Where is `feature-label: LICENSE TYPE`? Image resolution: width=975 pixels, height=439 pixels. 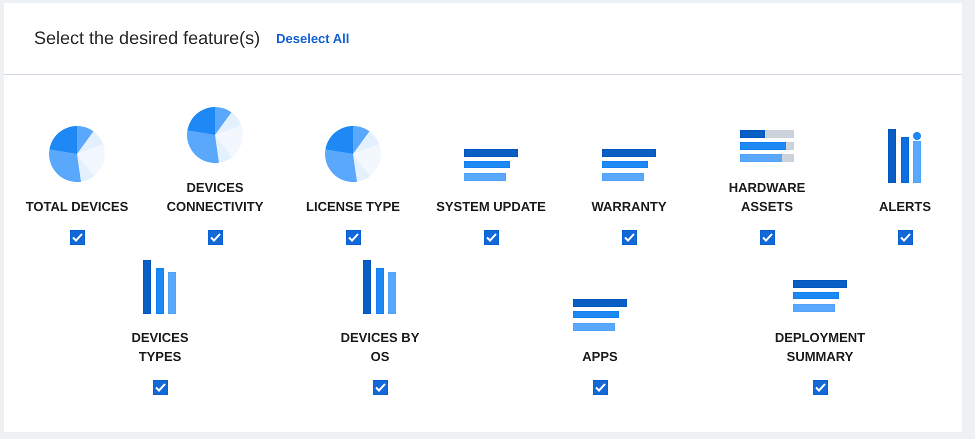 feature-label: LICENSE TYPE is located at coordinates (353, 207).